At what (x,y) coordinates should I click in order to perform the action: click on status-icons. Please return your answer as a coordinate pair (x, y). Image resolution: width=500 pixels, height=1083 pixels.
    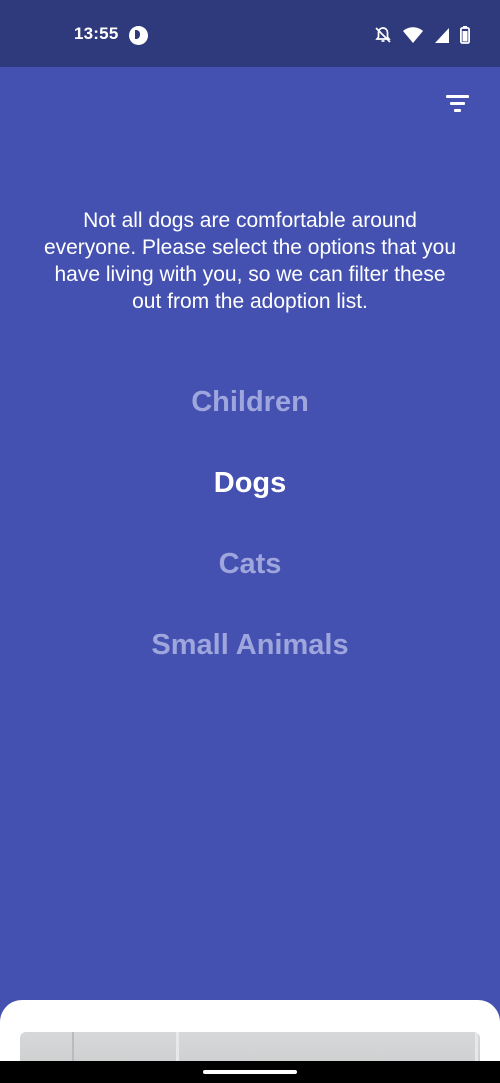
    Looking at the image, I should click on (422, 35).